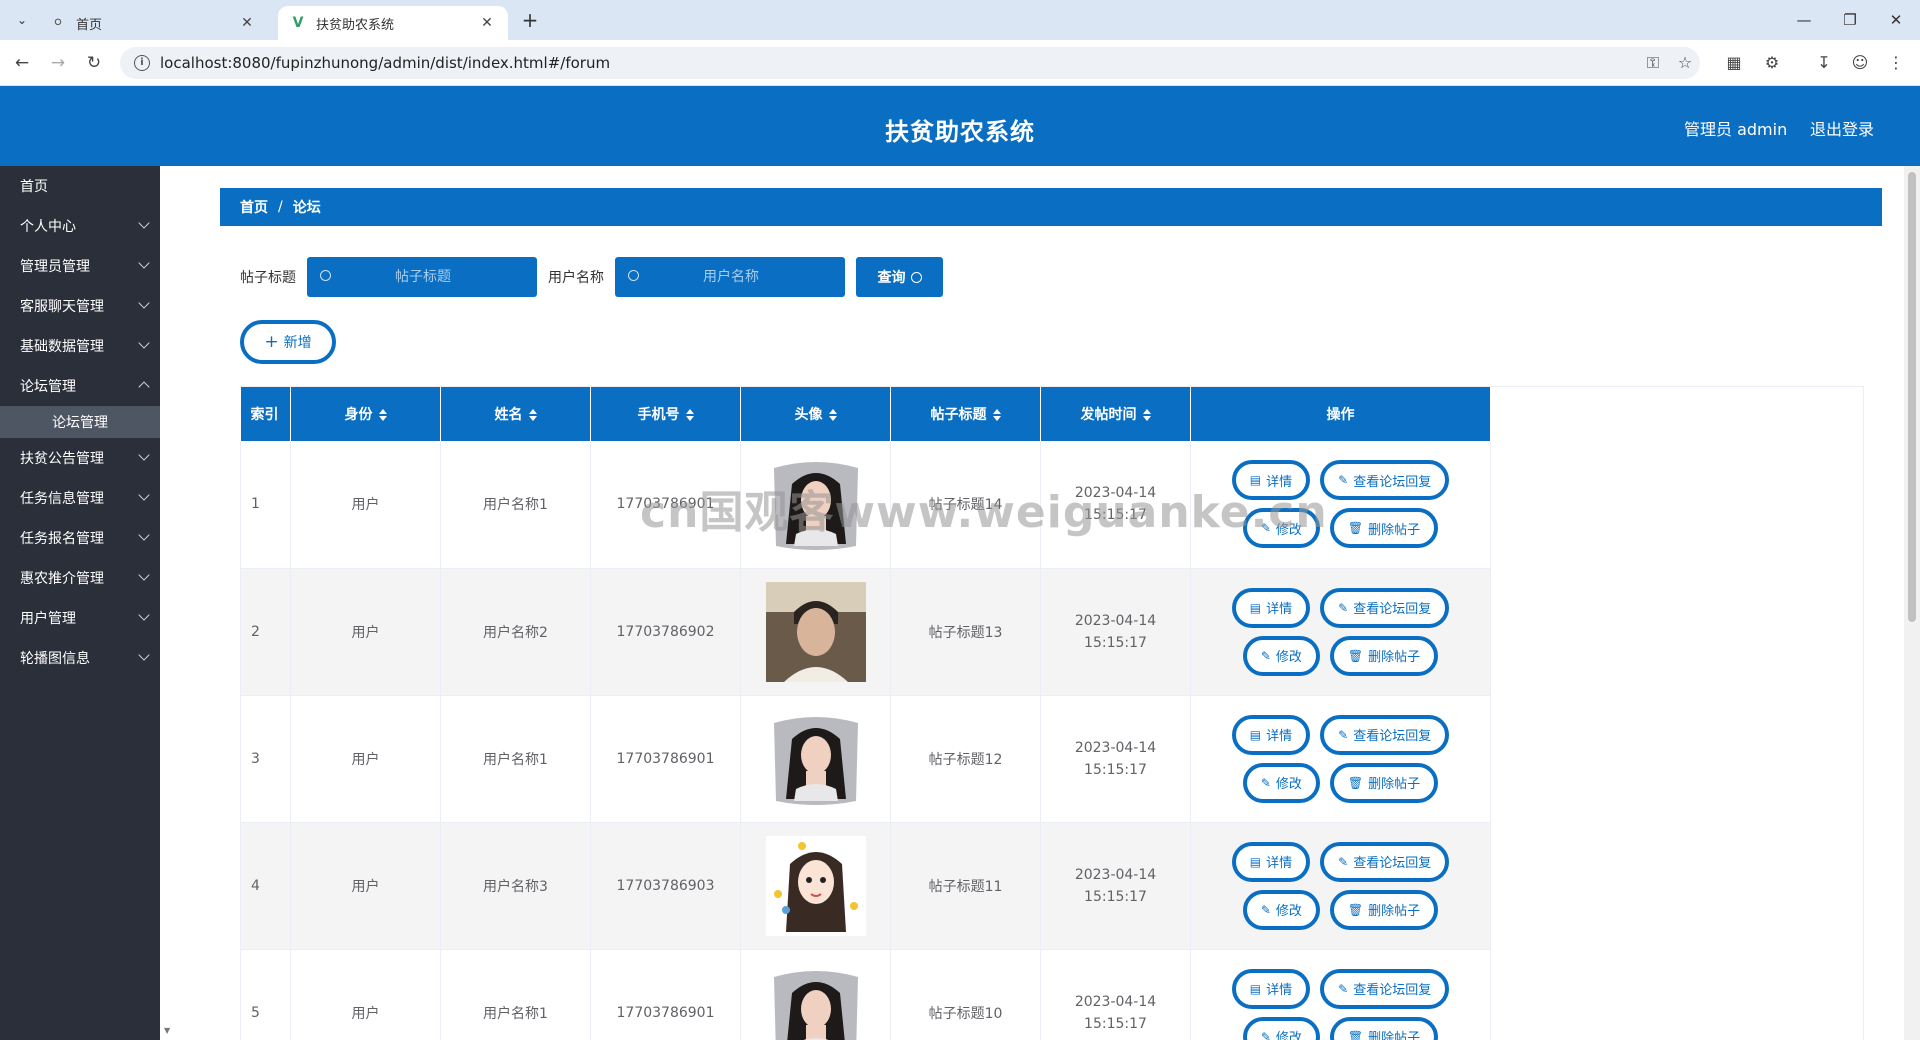 The height and width of the screenshot is (1040, 1920). I want to click on more-menu-icon: ⋮, so click(1896, 63).